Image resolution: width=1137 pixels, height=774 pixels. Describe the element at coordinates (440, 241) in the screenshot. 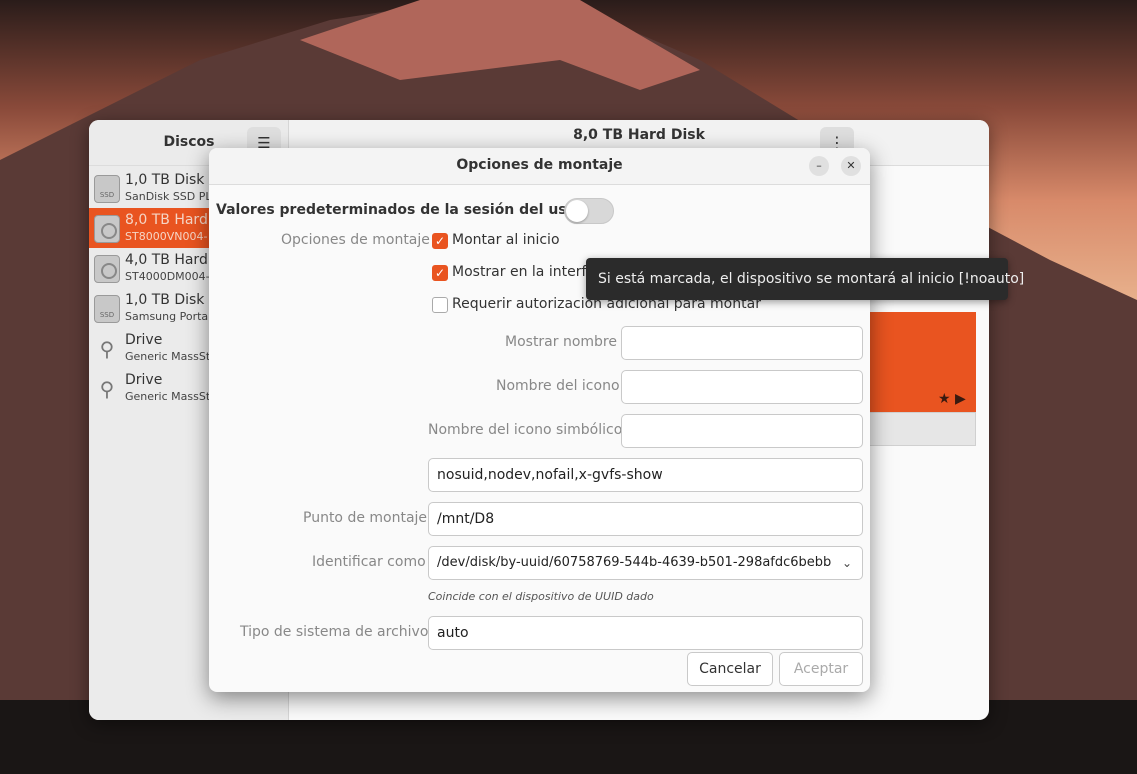

I see `mount-at-startup-checkbox: ✓` at that location.